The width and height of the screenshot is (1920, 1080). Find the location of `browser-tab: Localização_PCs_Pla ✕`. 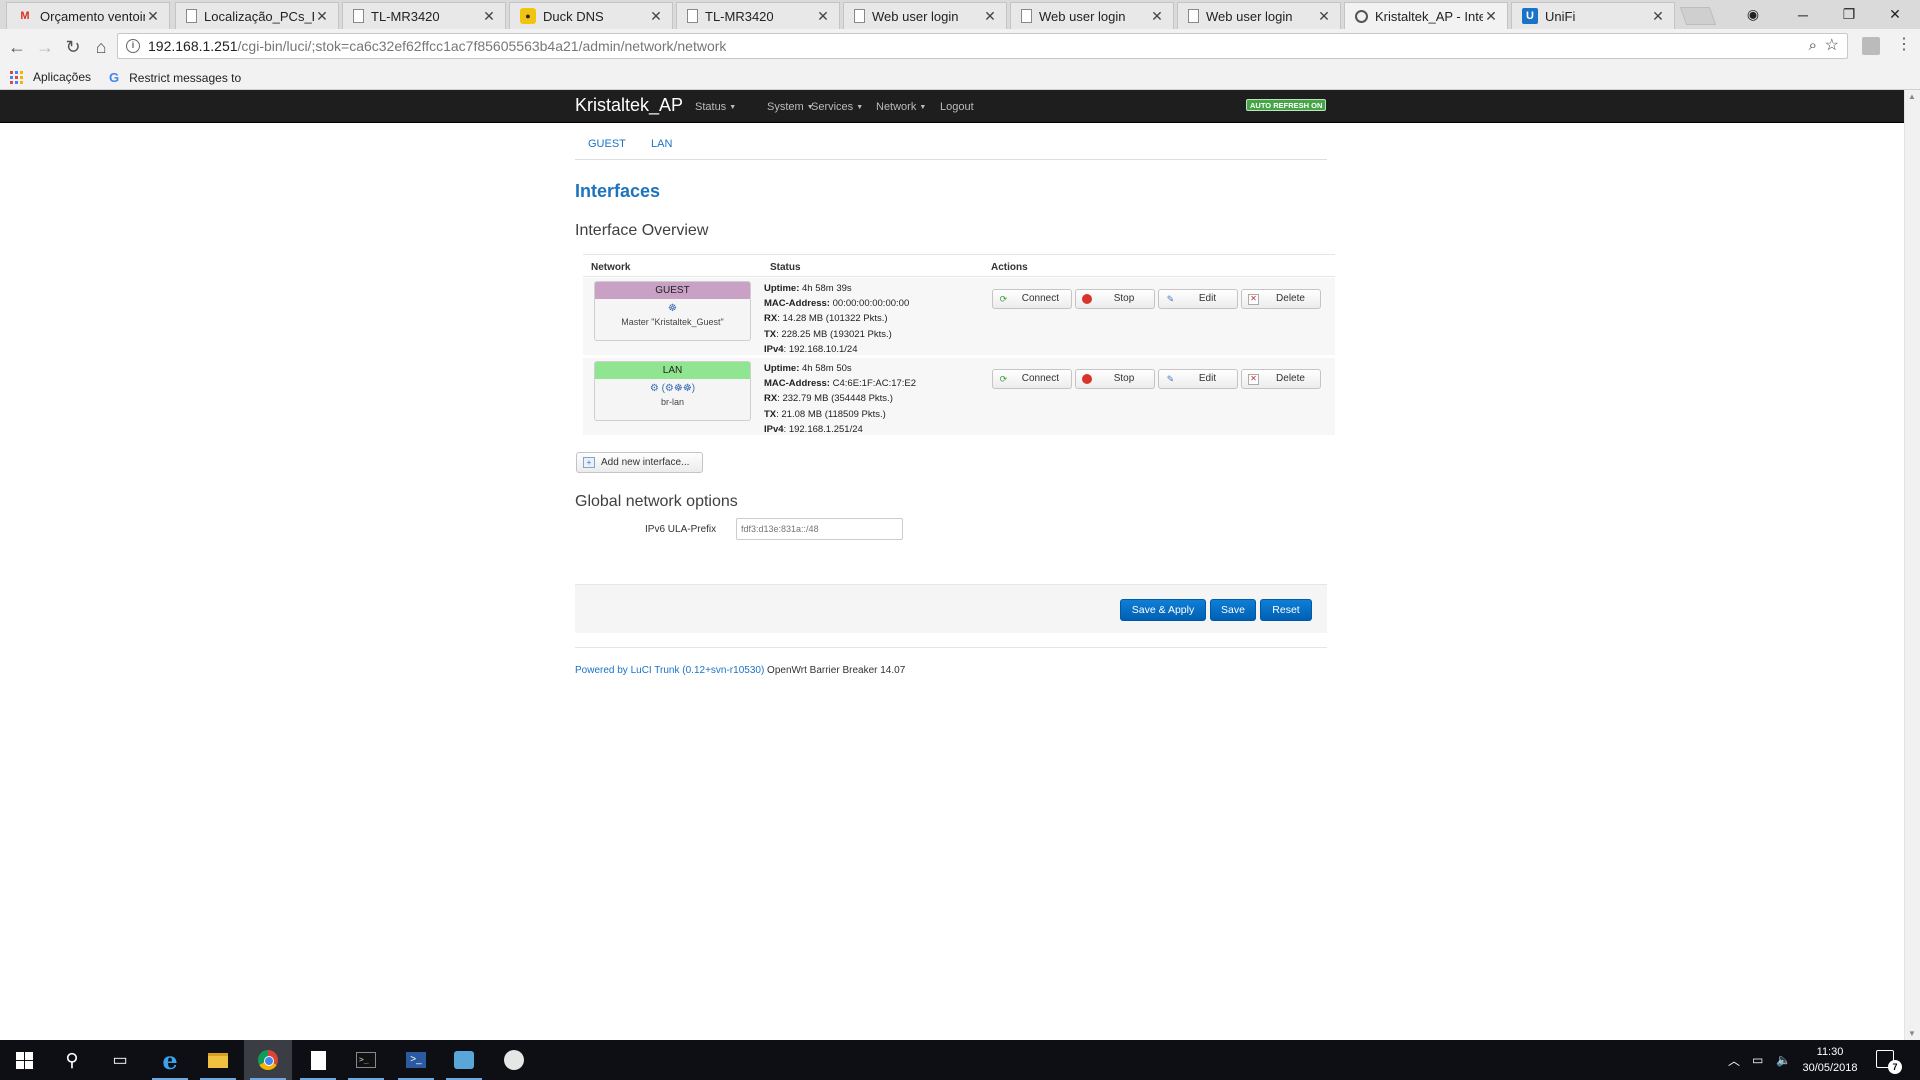

browser-tab: Localização_PCs_Pla ✕ is located at coordinates (257, 15).